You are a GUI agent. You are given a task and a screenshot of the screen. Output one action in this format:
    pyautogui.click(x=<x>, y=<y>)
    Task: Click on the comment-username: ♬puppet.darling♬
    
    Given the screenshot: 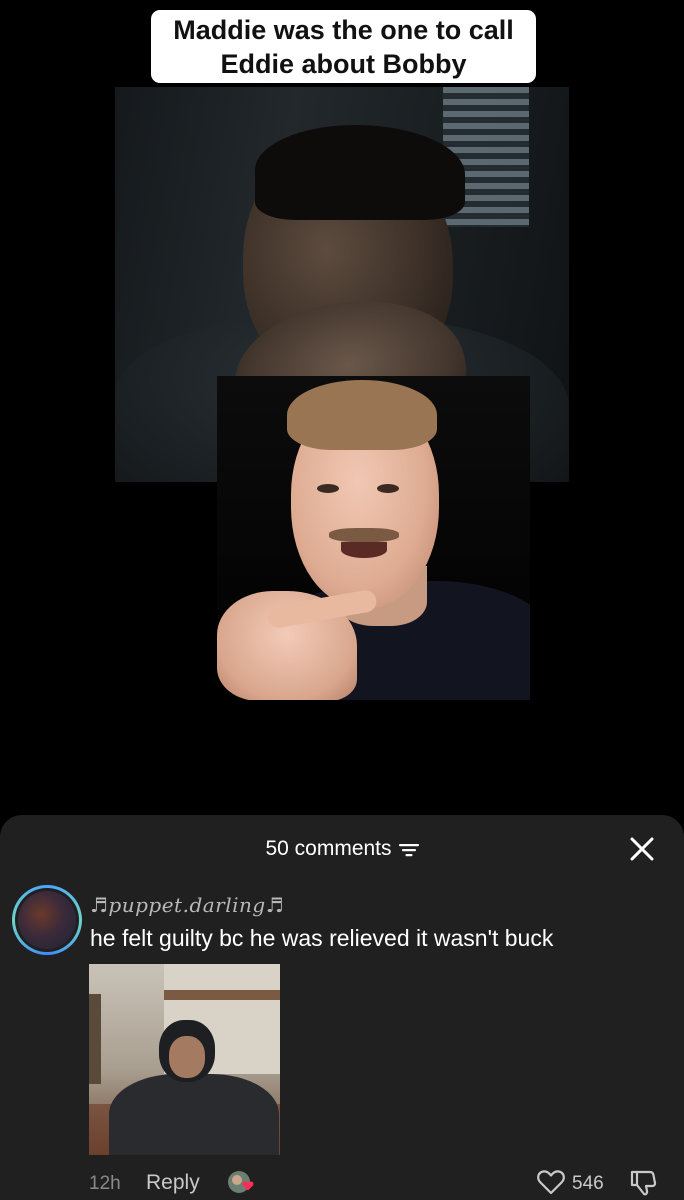 What is the action you would take?
    pyautogui.click(x=187, y=905)
    